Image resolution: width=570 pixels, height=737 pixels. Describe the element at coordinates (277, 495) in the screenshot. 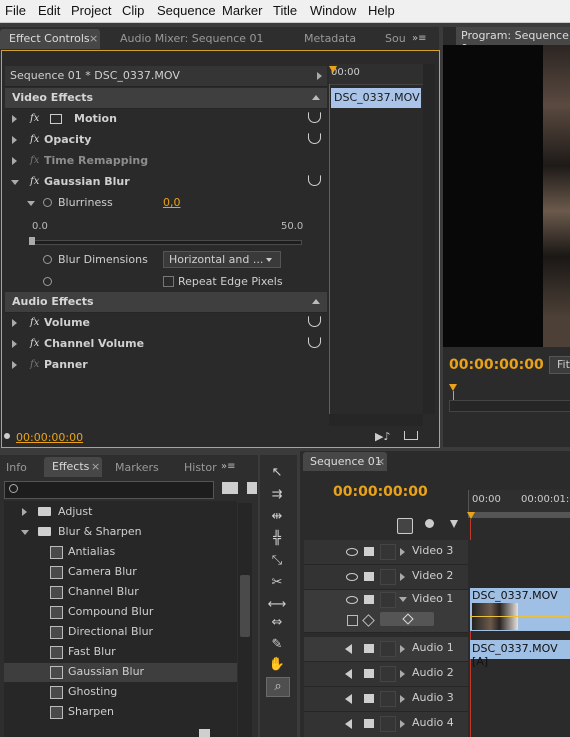

I see `track-select-tool-icon: ⇉` at that location.